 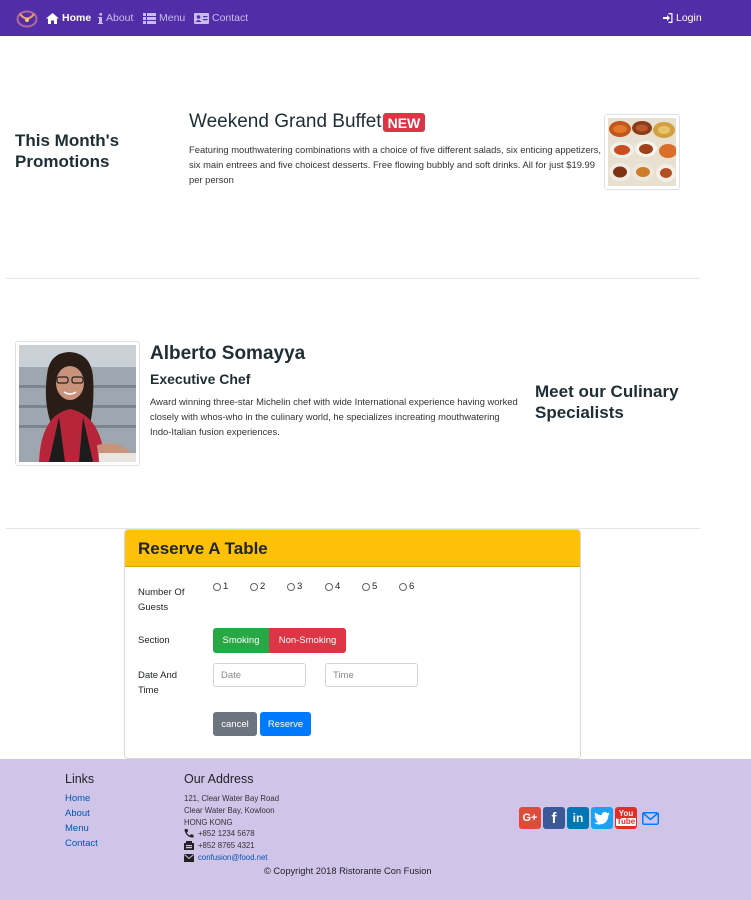 What do you see at coordinates (232, 798) in the screenshot?
I see `address-line: 121, Clear Water Bay Road` at bounding box center [232, 798].